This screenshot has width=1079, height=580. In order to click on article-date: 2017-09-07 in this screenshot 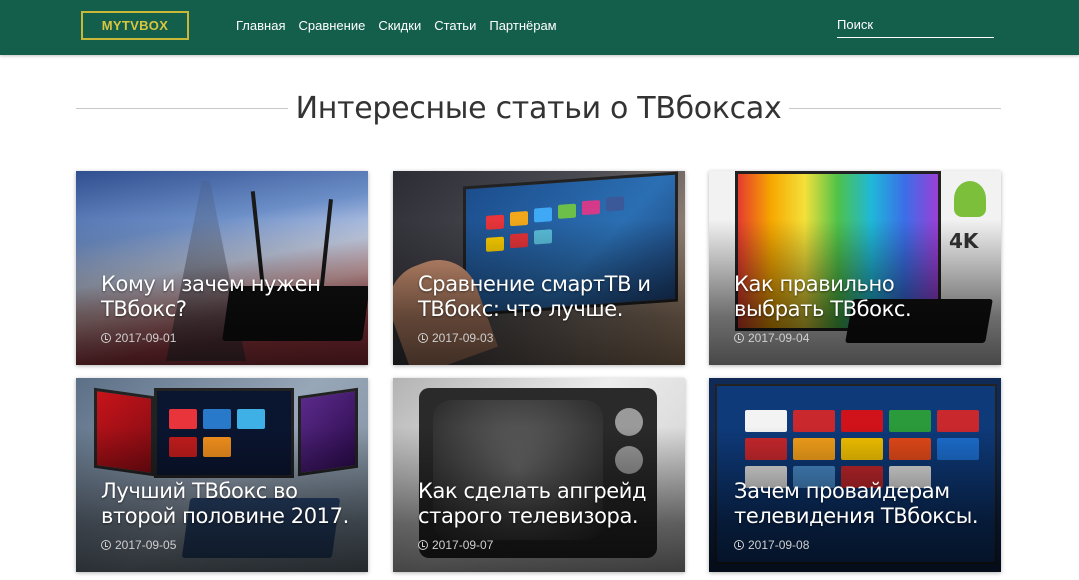, I will do `click(455, 545)`.